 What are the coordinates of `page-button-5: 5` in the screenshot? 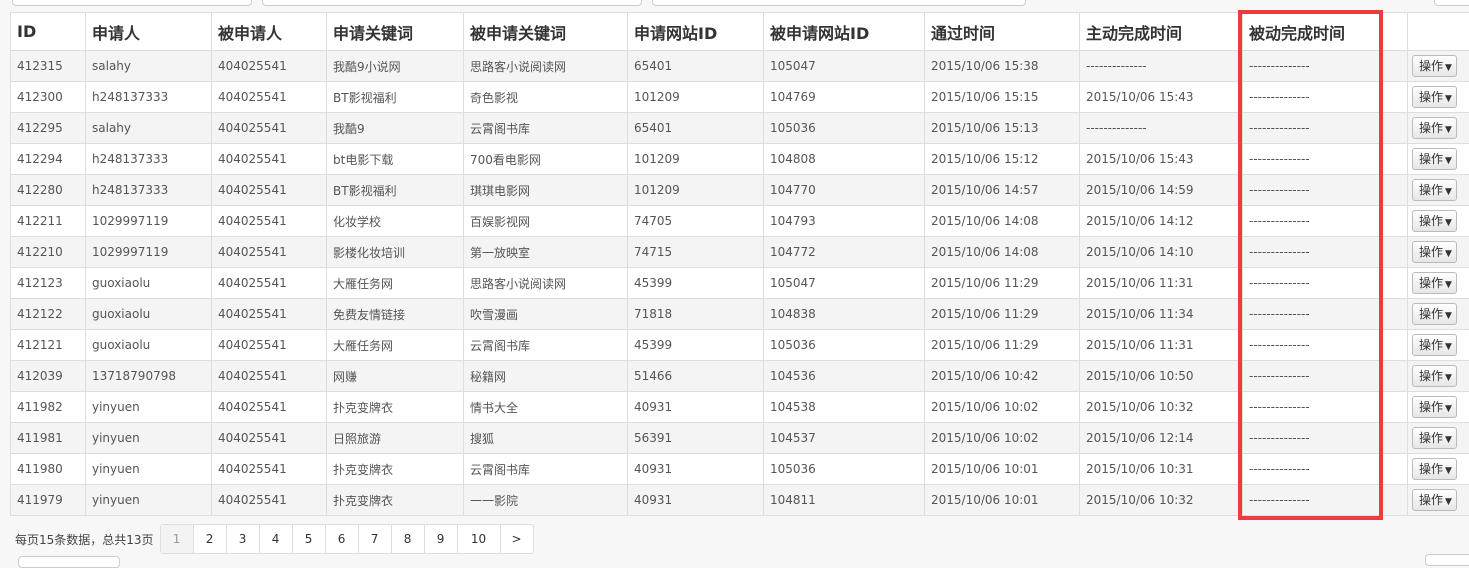 It's located at (308, 539).